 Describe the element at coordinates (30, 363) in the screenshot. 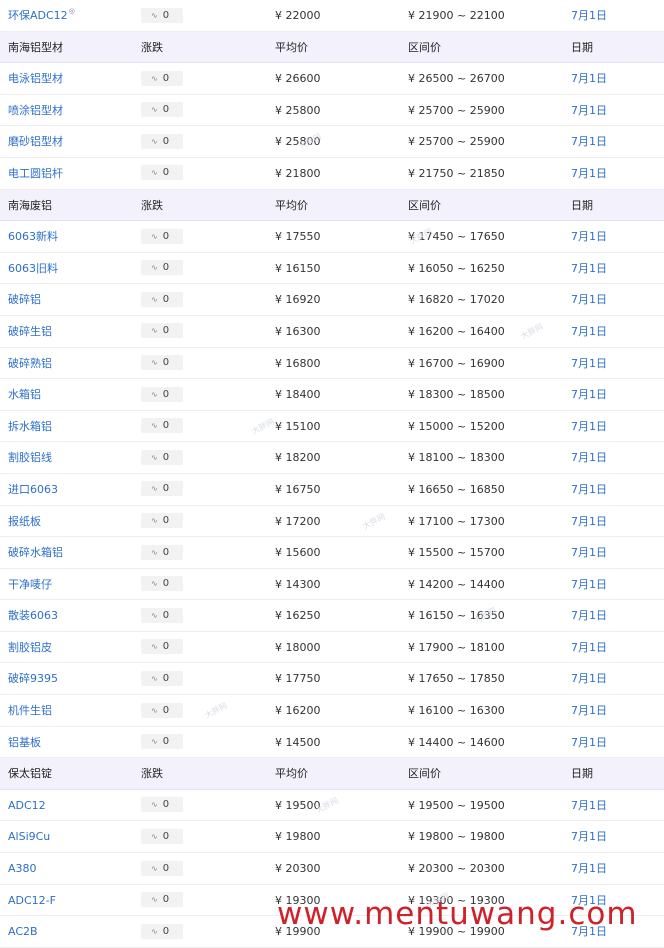

I see `product-link: 破碎熟铝` at that location.